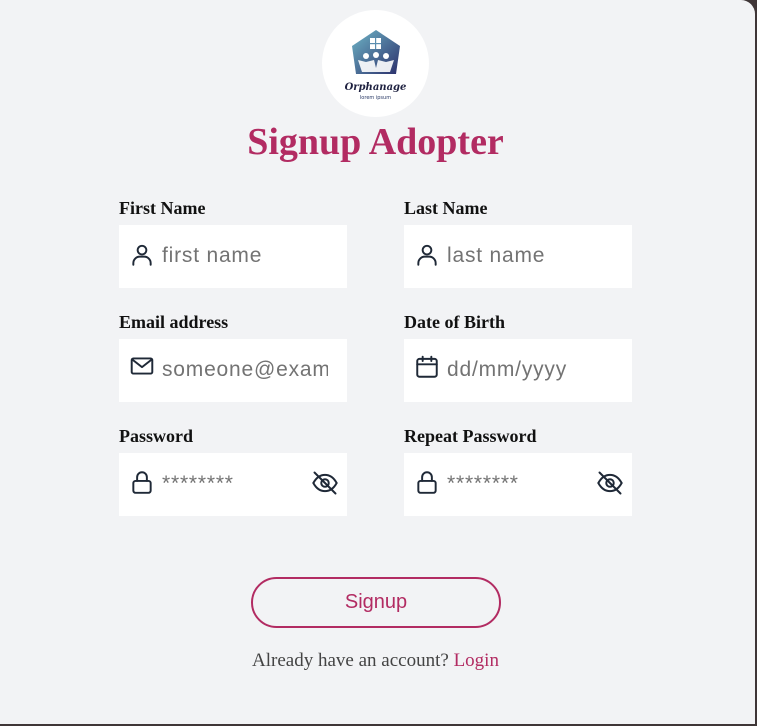 This screenshot has width=757, height=726. What do you see at coordinates (142, 366) in the screenshot?
I see `mail-icon` at bounding box center [142, 366].